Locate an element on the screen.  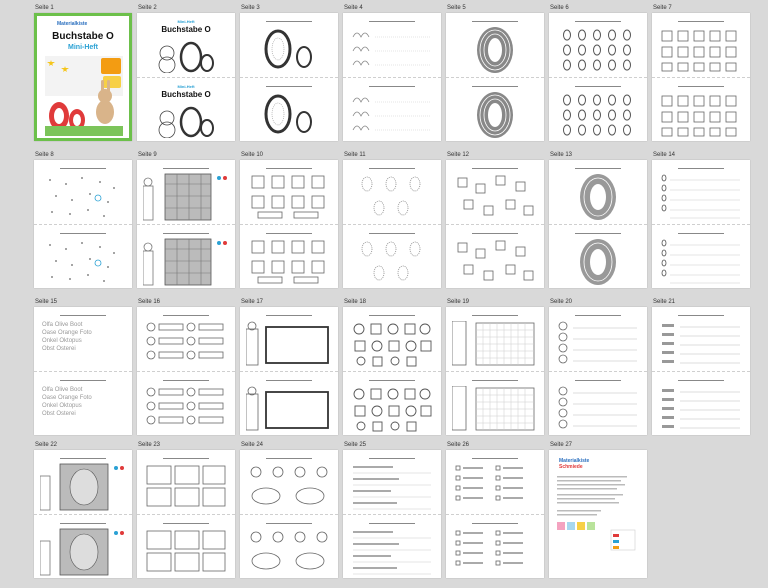
page-thumb-11: Seite 11 is located at coordinates (394, 224).